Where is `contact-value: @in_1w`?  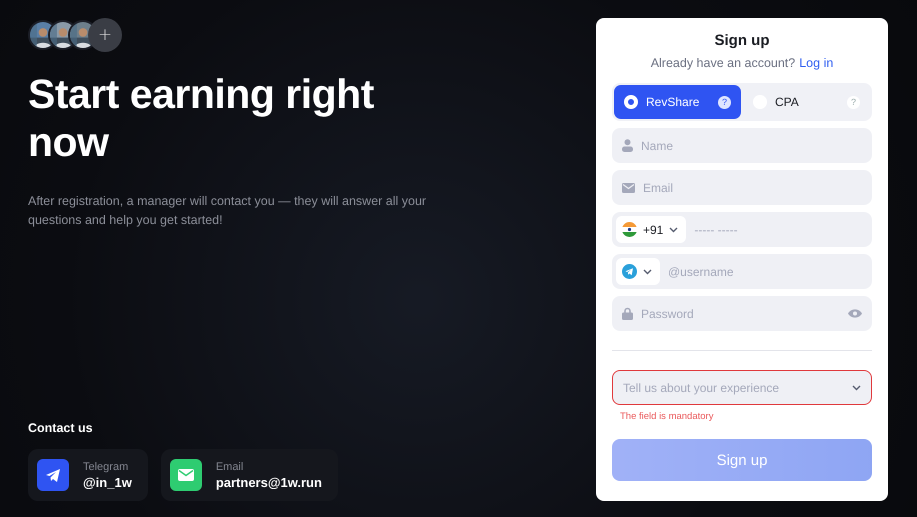 contact-value: @in_1w is located at coordinates (107, 482).